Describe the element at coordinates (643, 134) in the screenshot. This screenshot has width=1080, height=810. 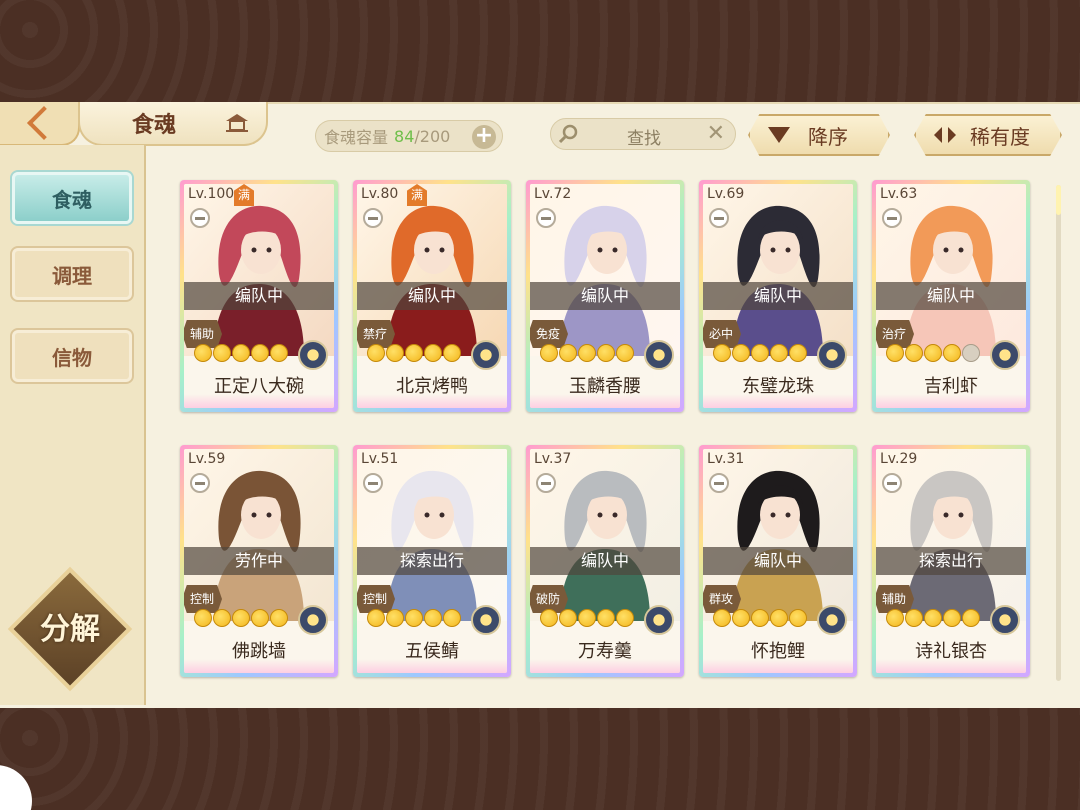
I see `search-input: 查找 ✕` at that location.